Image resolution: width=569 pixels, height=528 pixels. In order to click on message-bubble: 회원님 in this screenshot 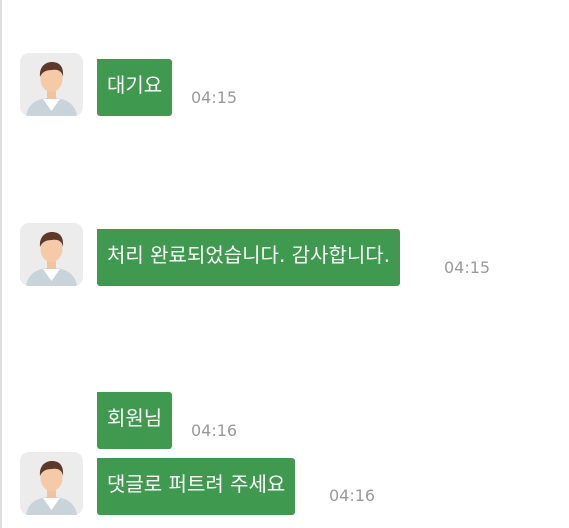, I will do `click(135, 420)`.